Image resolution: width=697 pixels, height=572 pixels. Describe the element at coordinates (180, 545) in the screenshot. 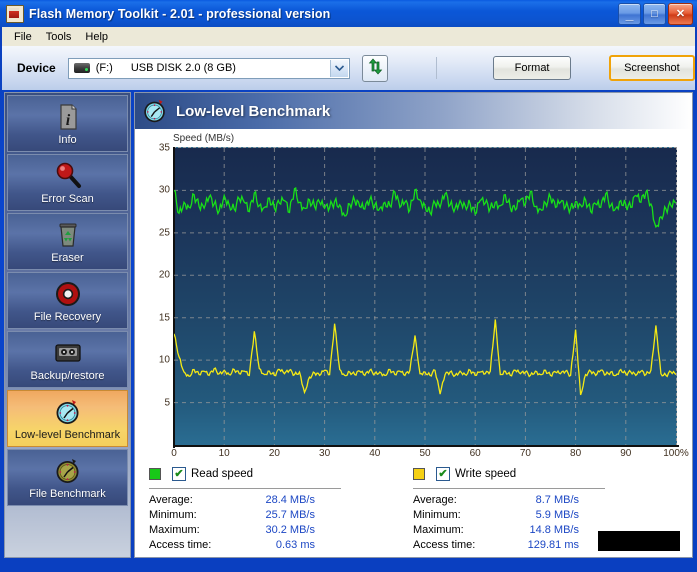

I see `stat-key: Access time:` at that location.